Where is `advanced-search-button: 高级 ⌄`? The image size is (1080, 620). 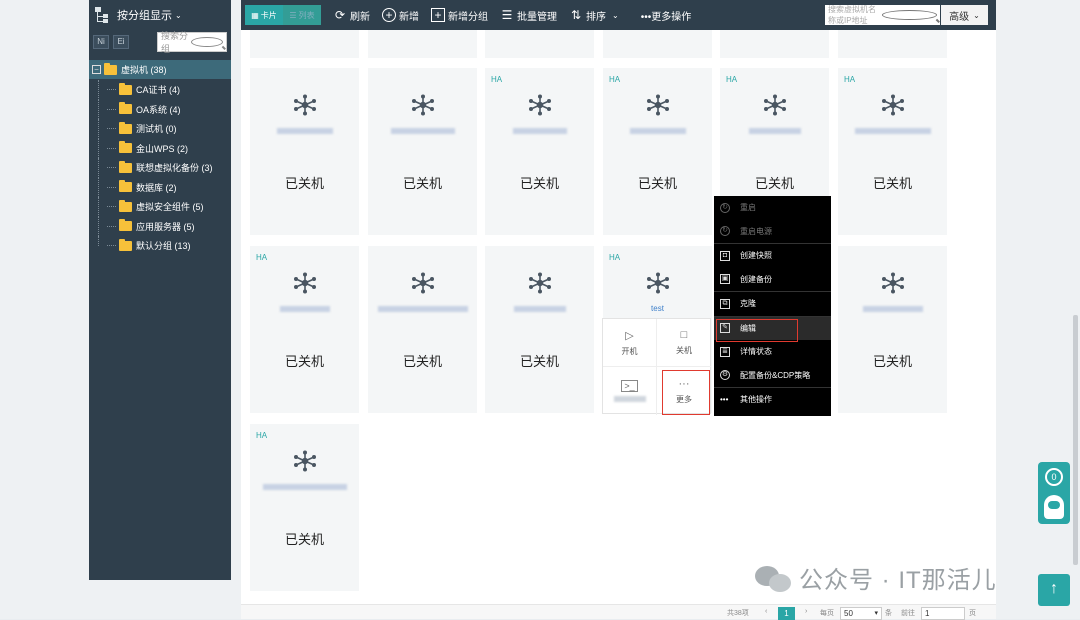
advanced-search-button: 高级 ⌄ is located at coordinates (964, 15).